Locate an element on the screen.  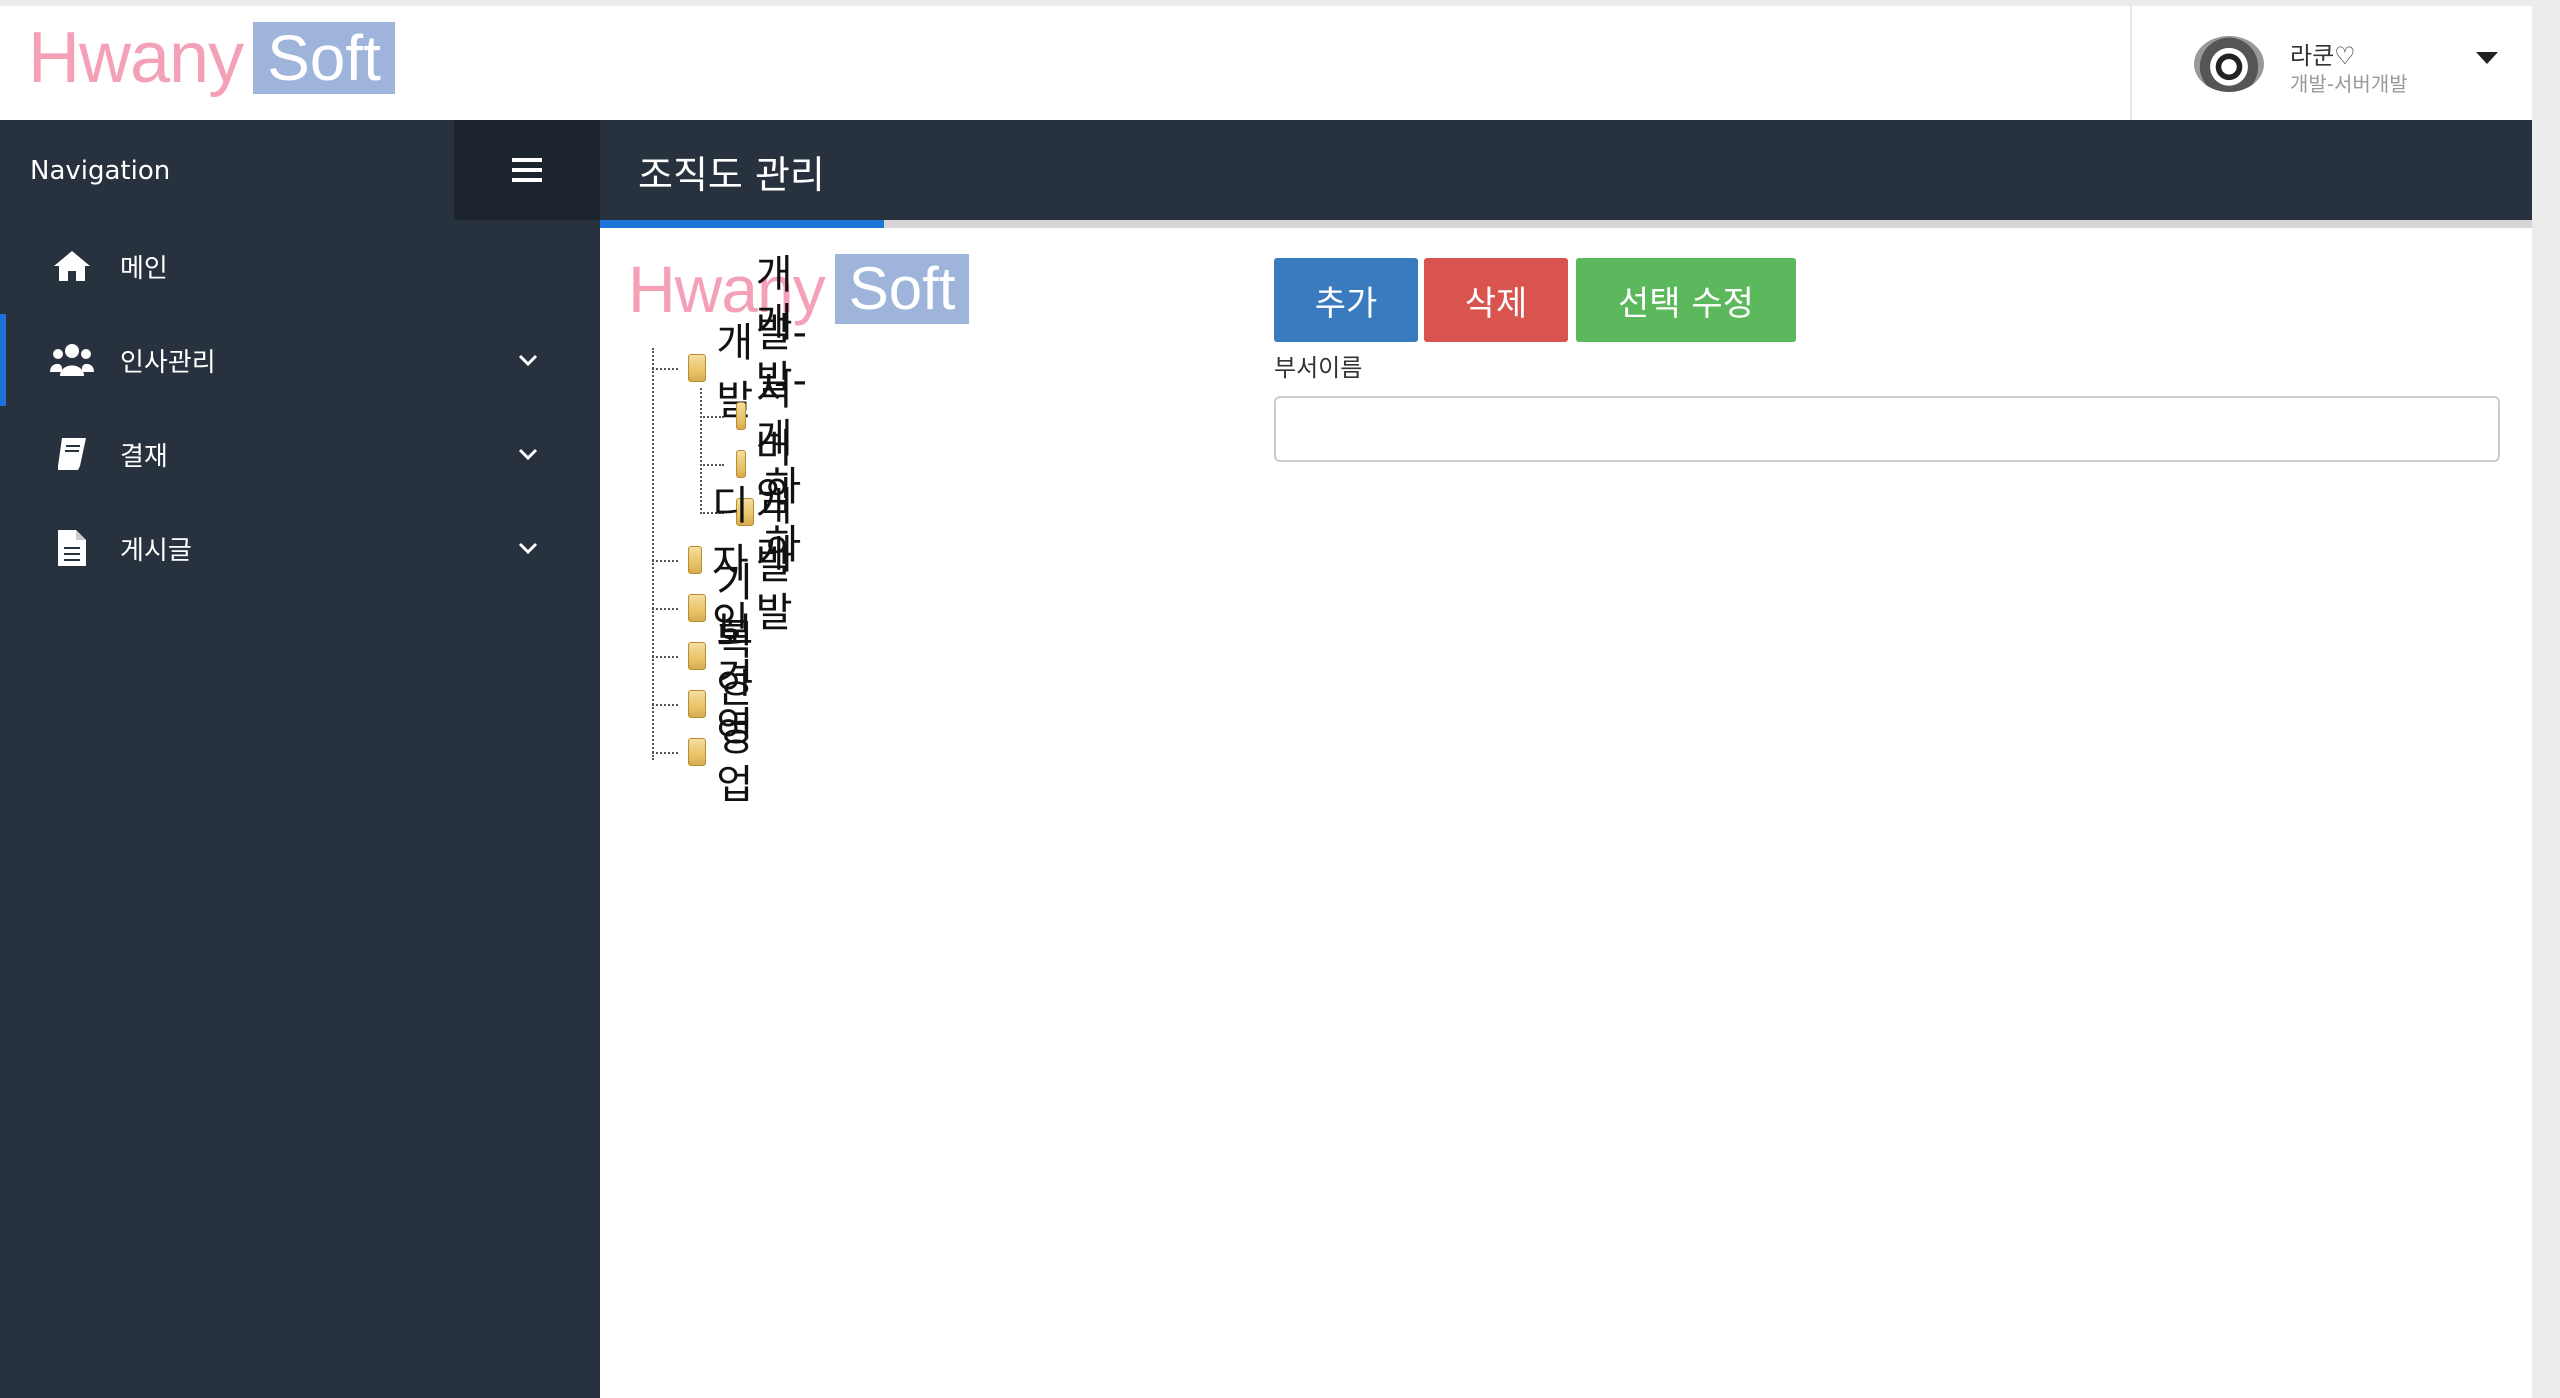
sidebar-item-main: 메인 is located at coordinates (300, 266).